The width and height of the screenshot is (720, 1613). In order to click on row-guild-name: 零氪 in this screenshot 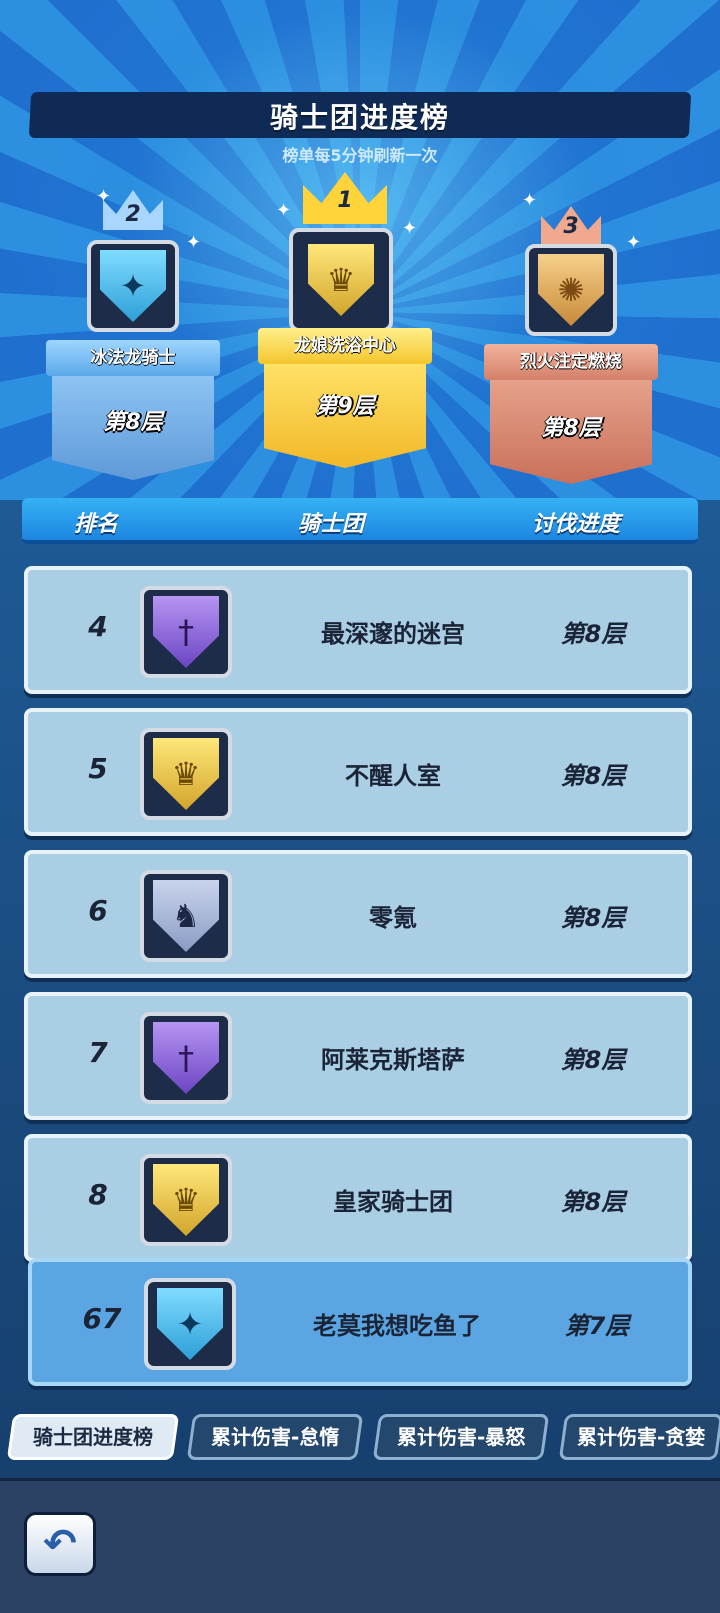, I will do `click(393, 918)`.